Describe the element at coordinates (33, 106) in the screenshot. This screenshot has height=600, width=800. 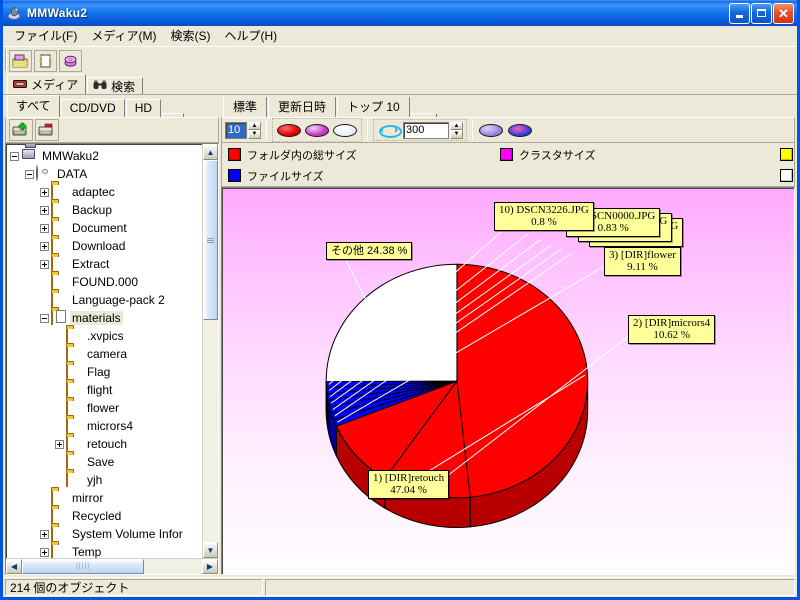
I see `tab-all: すべて` at that location.